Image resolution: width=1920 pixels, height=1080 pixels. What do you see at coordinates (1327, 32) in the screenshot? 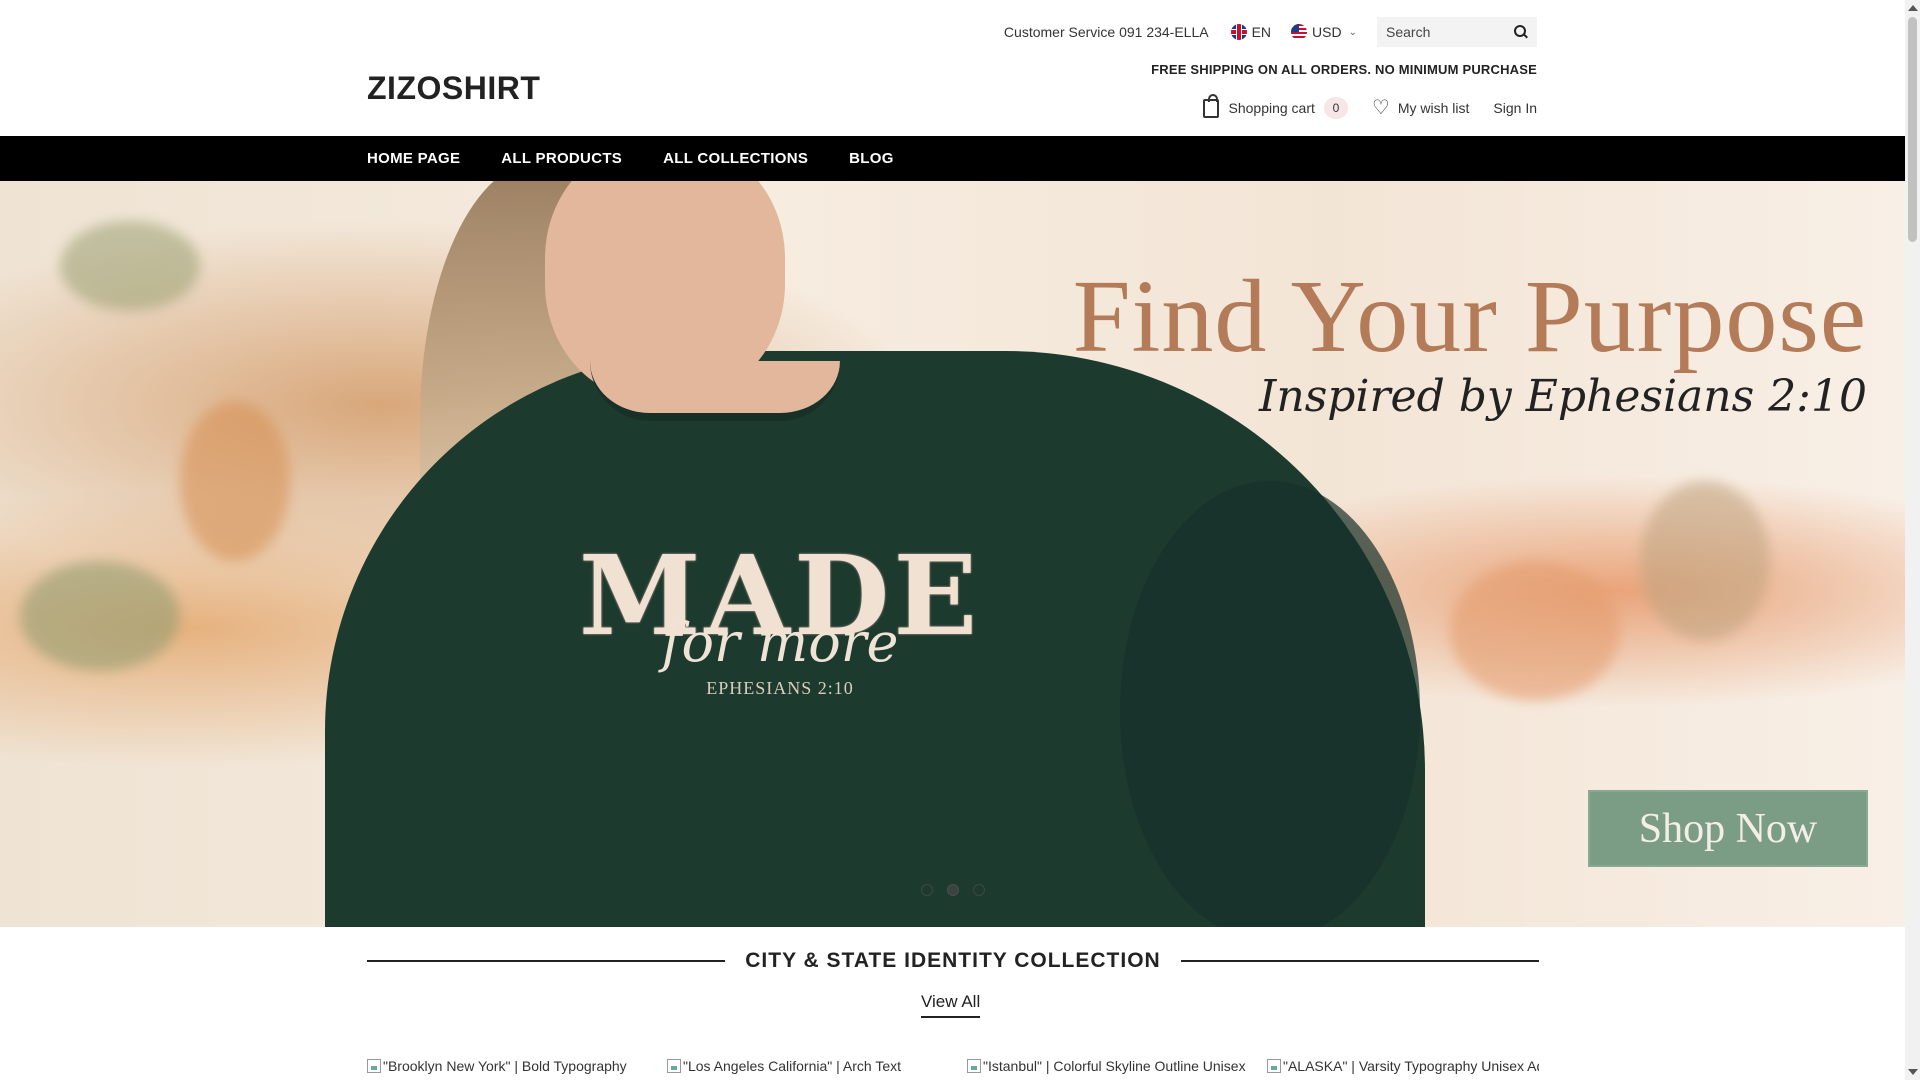
I see `currency-label: USD` at bounding box center [1327, 32].